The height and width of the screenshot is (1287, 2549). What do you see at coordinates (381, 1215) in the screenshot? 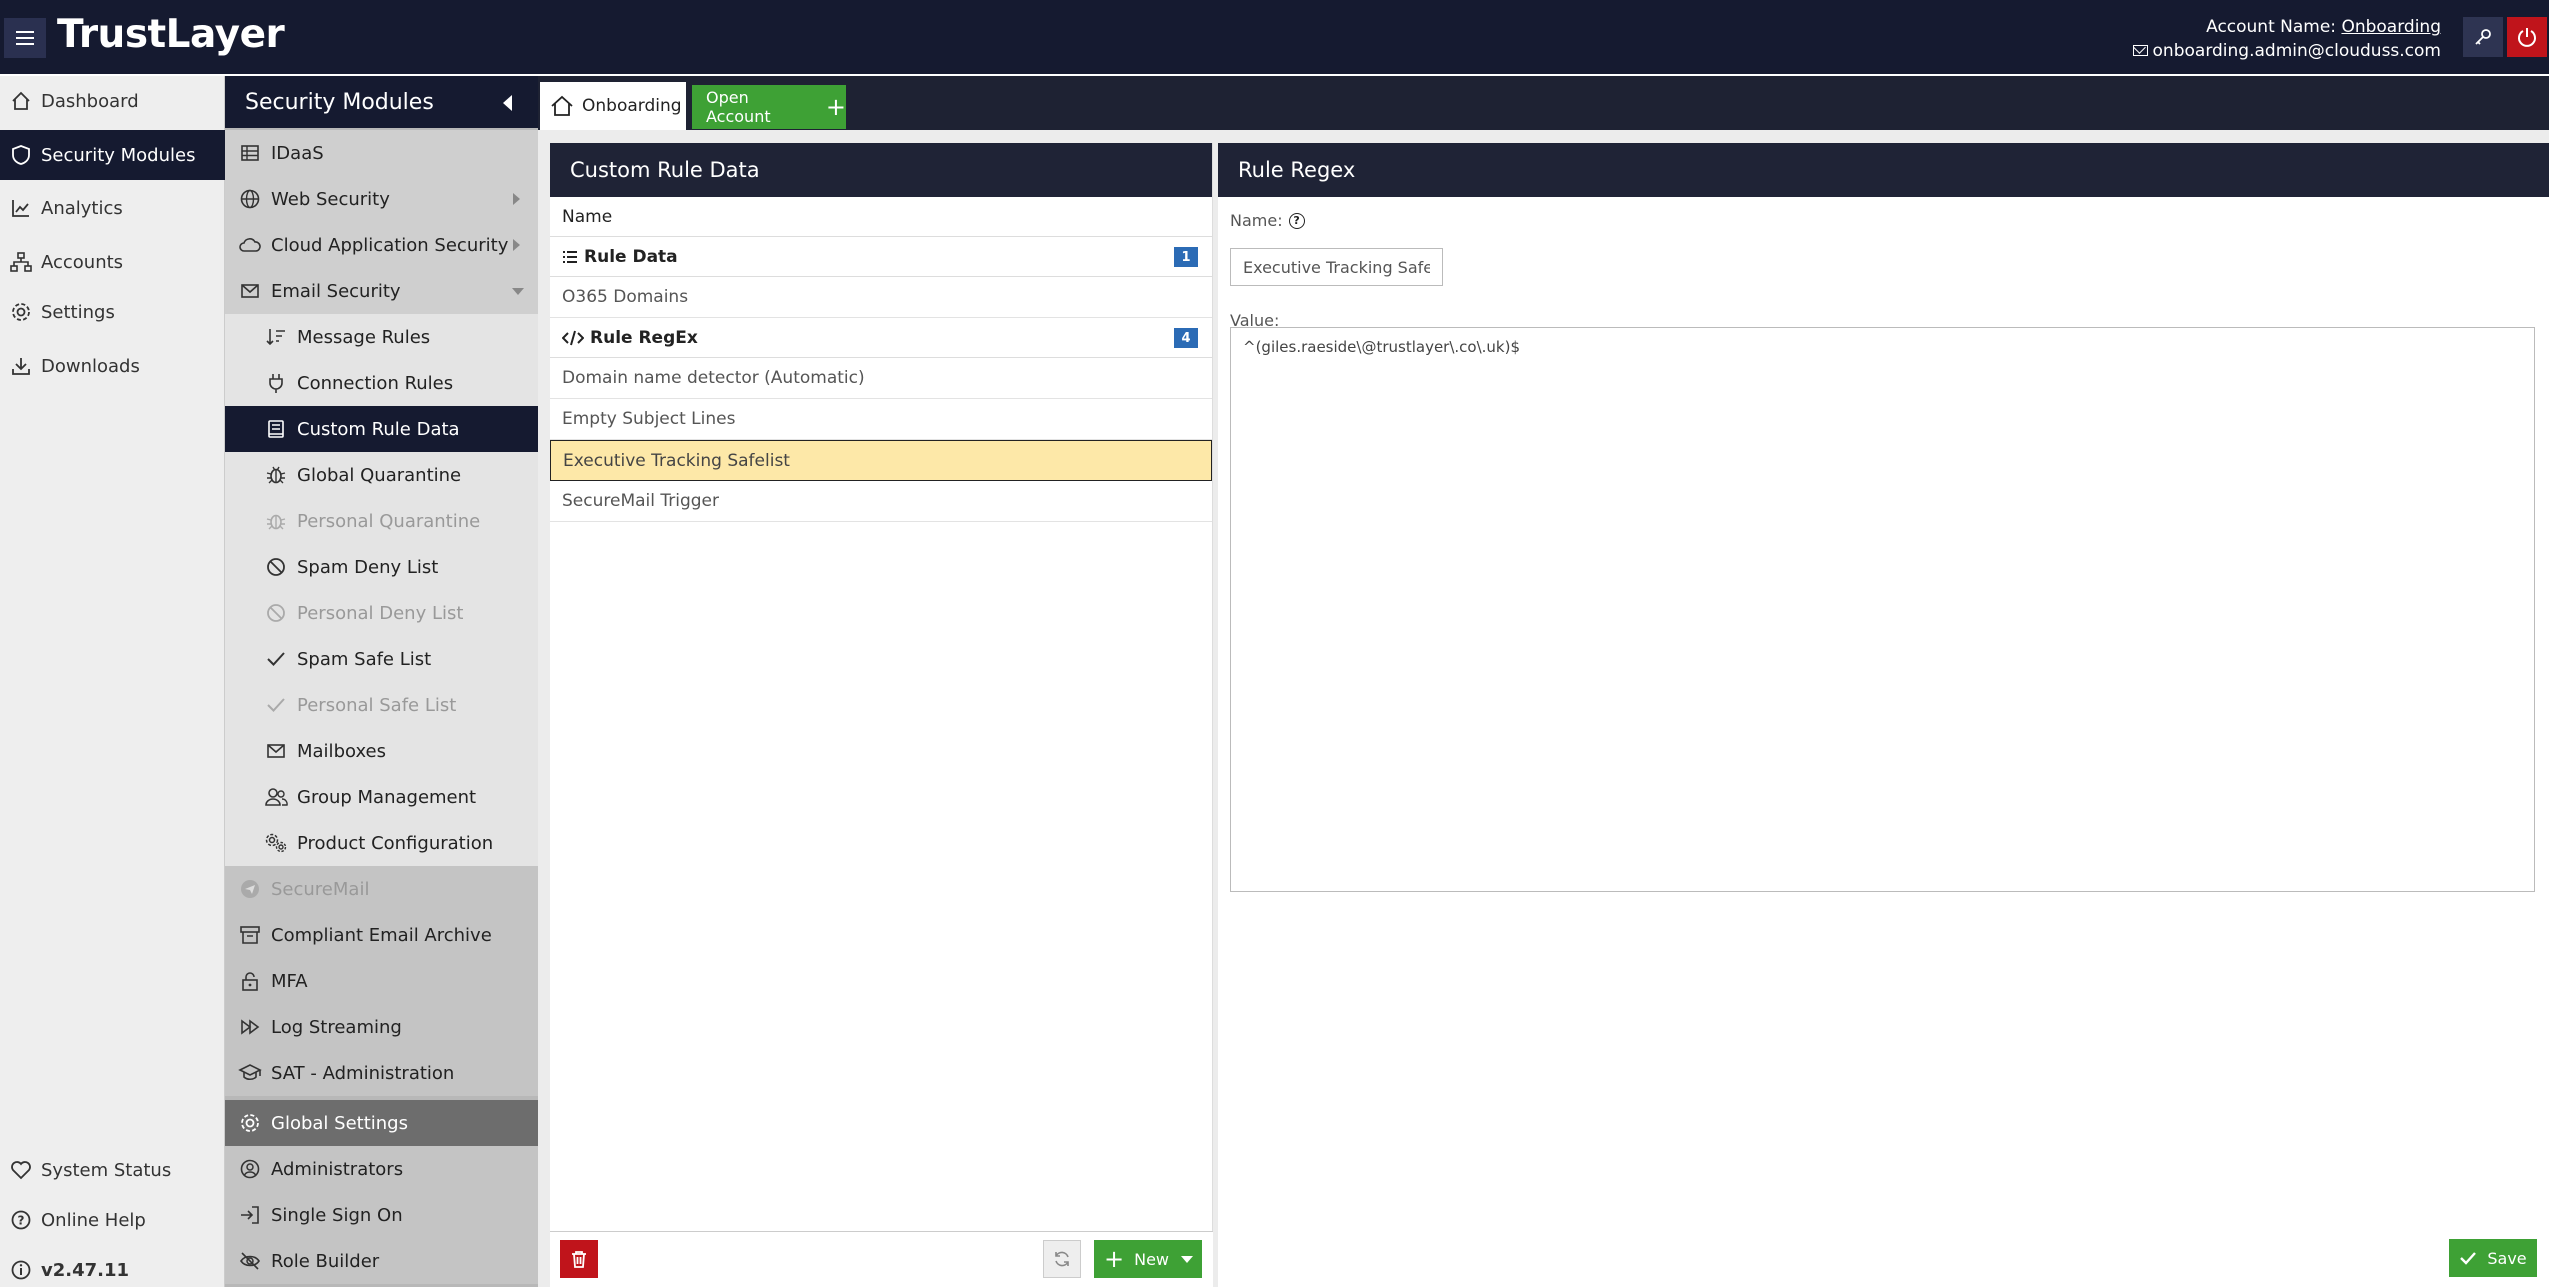
I see `module-single-sign-on: Single Sign On` at bounding box center [381, 1215].